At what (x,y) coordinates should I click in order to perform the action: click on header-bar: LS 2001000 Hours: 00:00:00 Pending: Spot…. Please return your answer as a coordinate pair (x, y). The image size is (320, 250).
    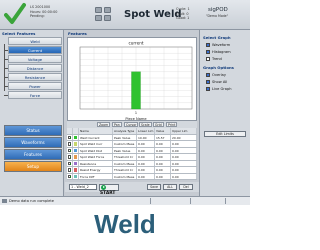
    Looking at the image, I should click on (125, 15).